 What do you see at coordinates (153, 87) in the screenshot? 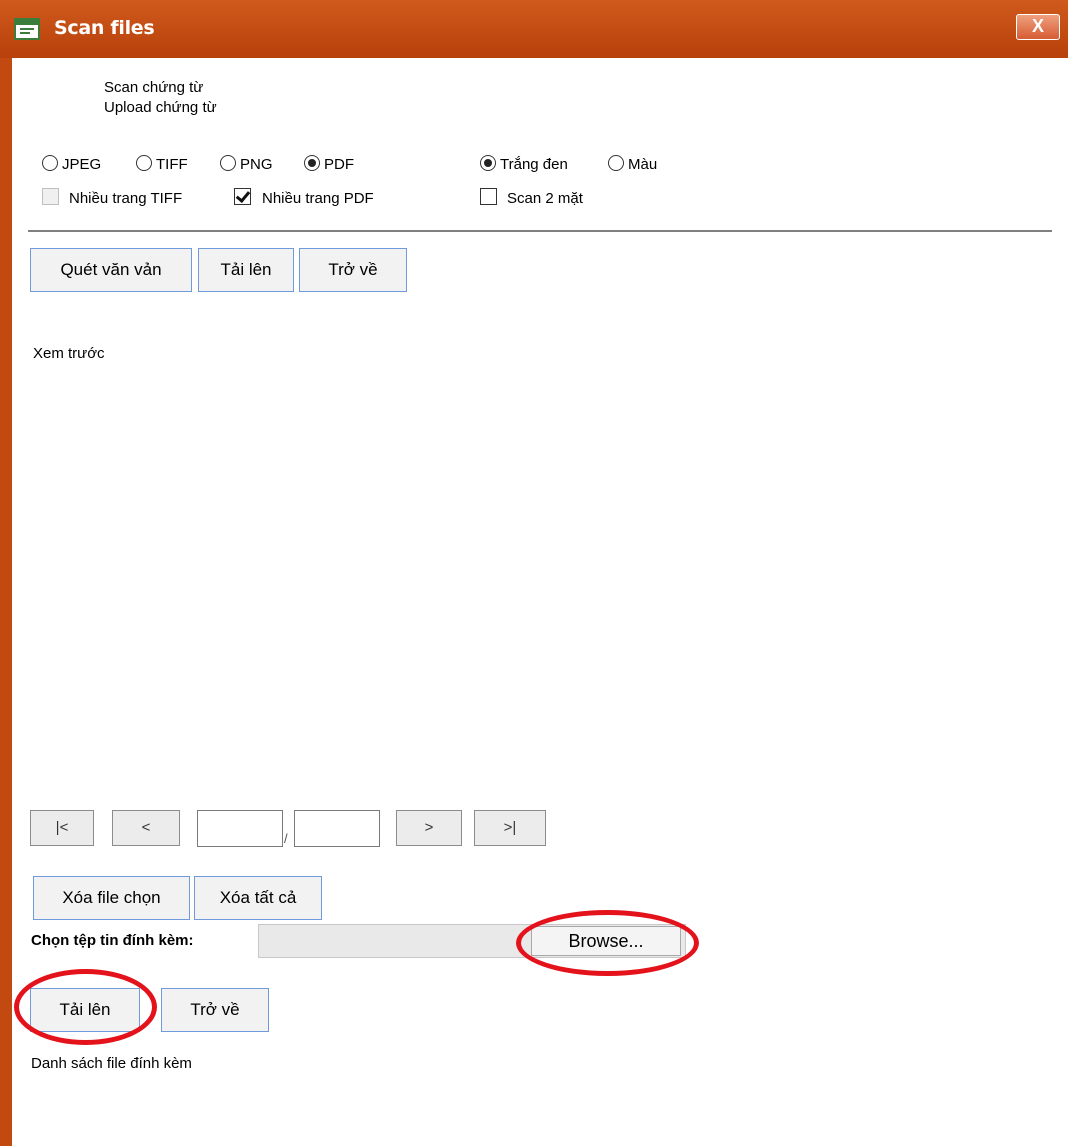
I see `option-scan: Scan chứng từ` at bounding box center [153, 87].